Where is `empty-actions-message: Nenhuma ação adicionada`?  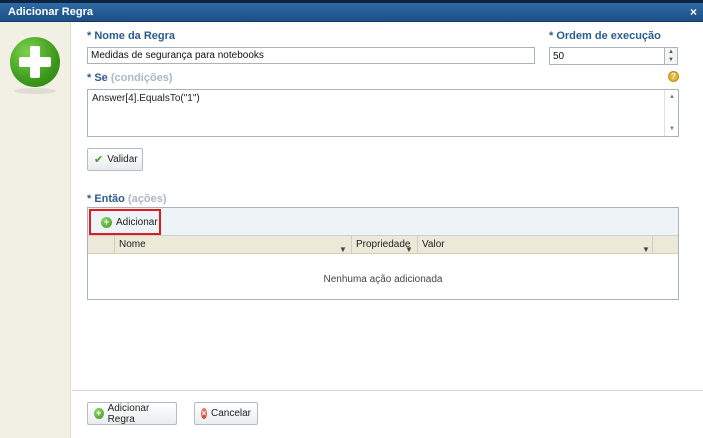 empty-actions-message: Nenhuma ação adicionada is located at coordinates (383, 279).